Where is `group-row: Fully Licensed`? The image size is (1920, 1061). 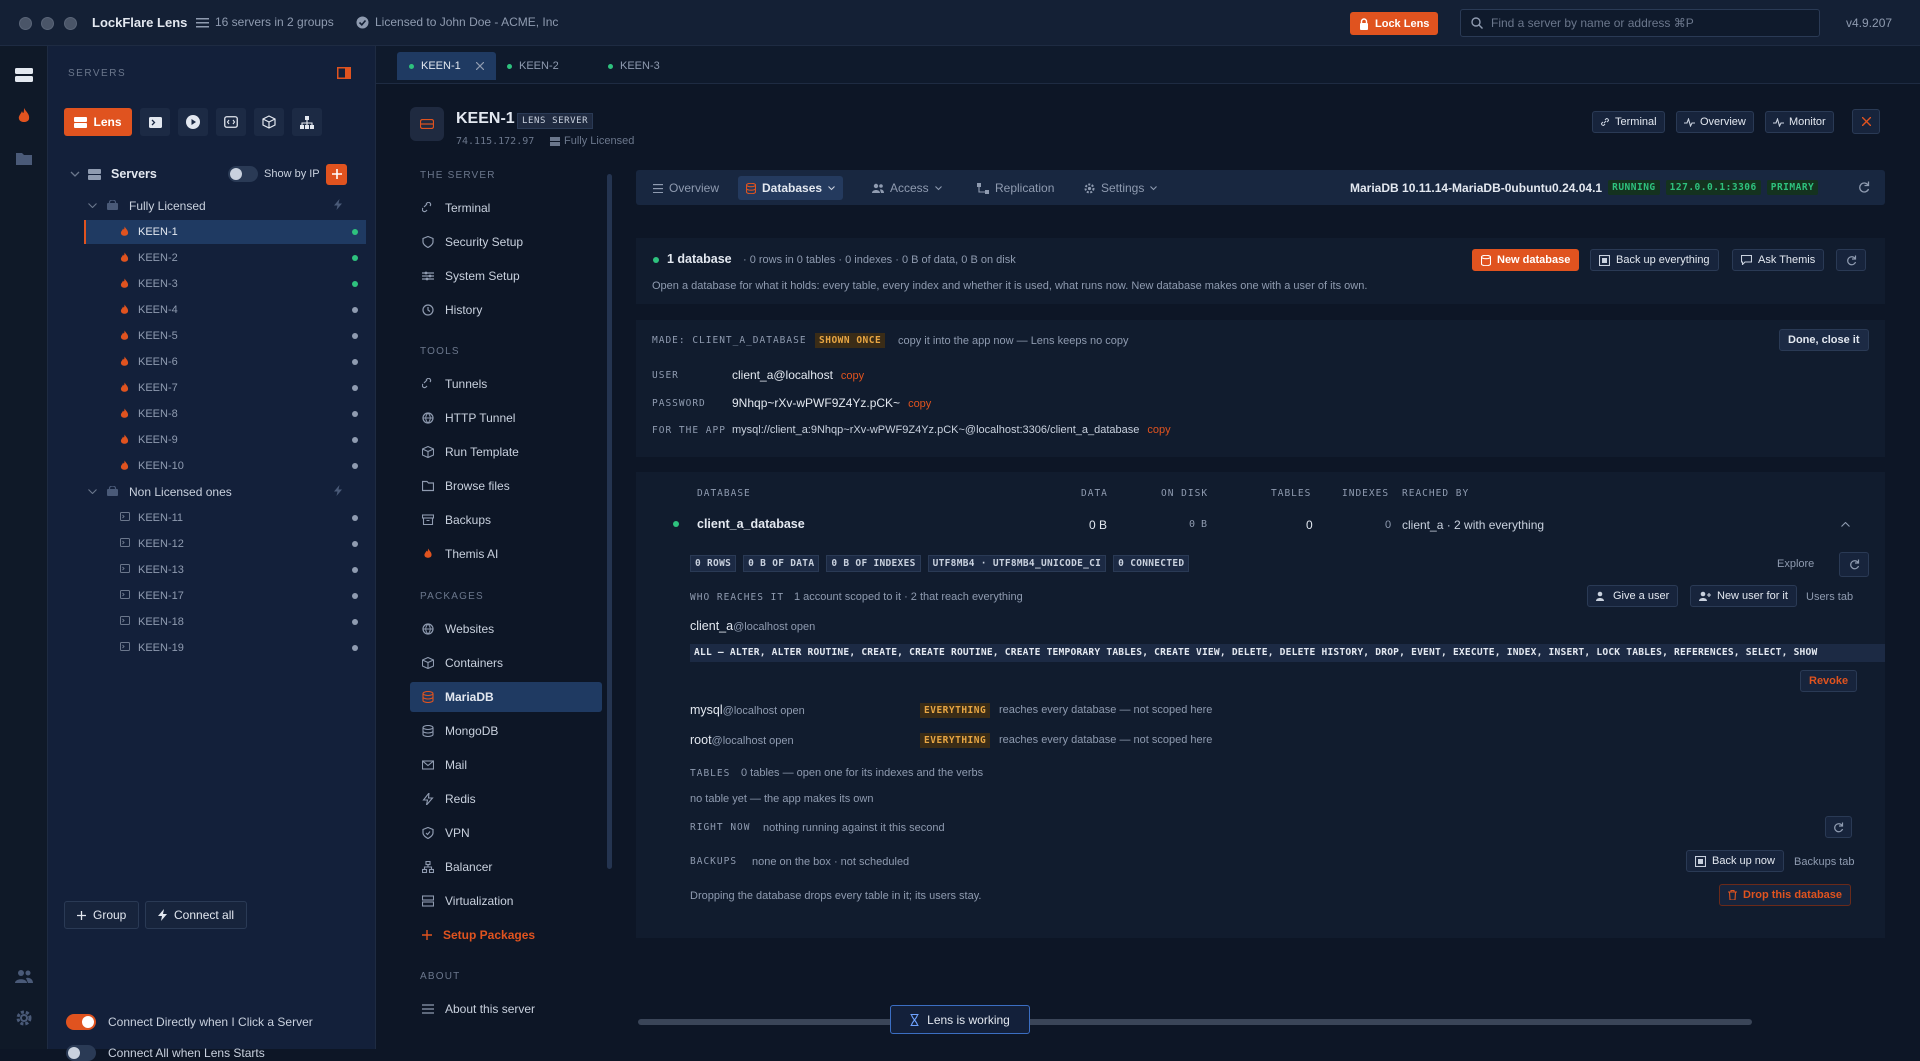 group-row: Fully Licensed is located at coordinates (226, 206).